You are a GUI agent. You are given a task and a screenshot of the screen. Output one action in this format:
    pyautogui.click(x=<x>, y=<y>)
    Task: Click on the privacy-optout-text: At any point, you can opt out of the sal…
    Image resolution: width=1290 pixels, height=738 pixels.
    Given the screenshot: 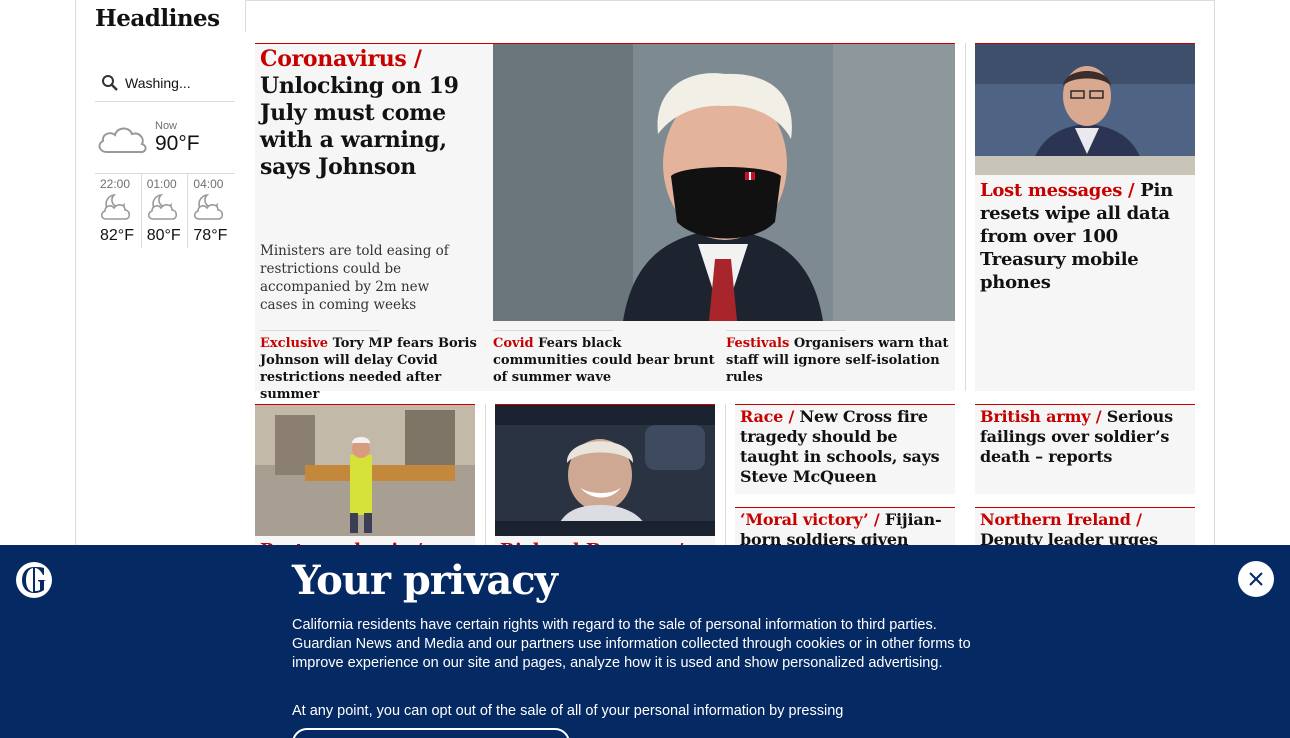 What is the action you would take?
    pyautogui.click(x=568, y=711)
    